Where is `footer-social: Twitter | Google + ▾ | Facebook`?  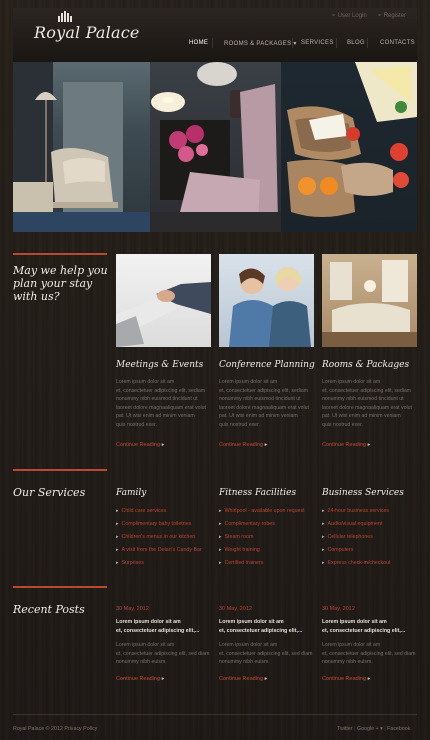
footer-social: Twitter | Google + ▾ | Facebook is located at coordinates (373, 729).